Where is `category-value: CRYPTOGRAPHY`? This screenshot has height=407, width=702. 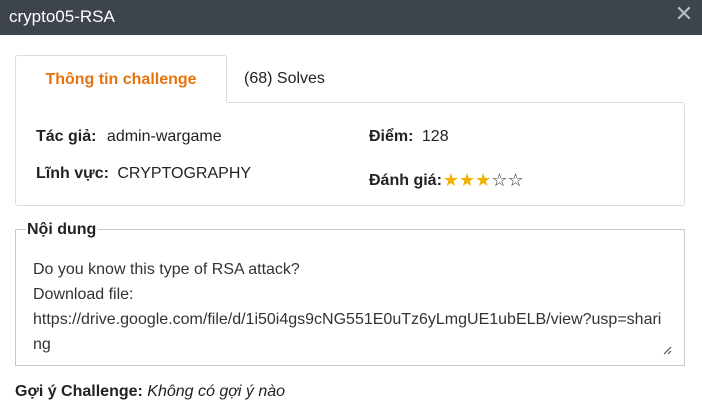 category-value: CRYPTOGRAPHY is located at coordinates (184, 173).